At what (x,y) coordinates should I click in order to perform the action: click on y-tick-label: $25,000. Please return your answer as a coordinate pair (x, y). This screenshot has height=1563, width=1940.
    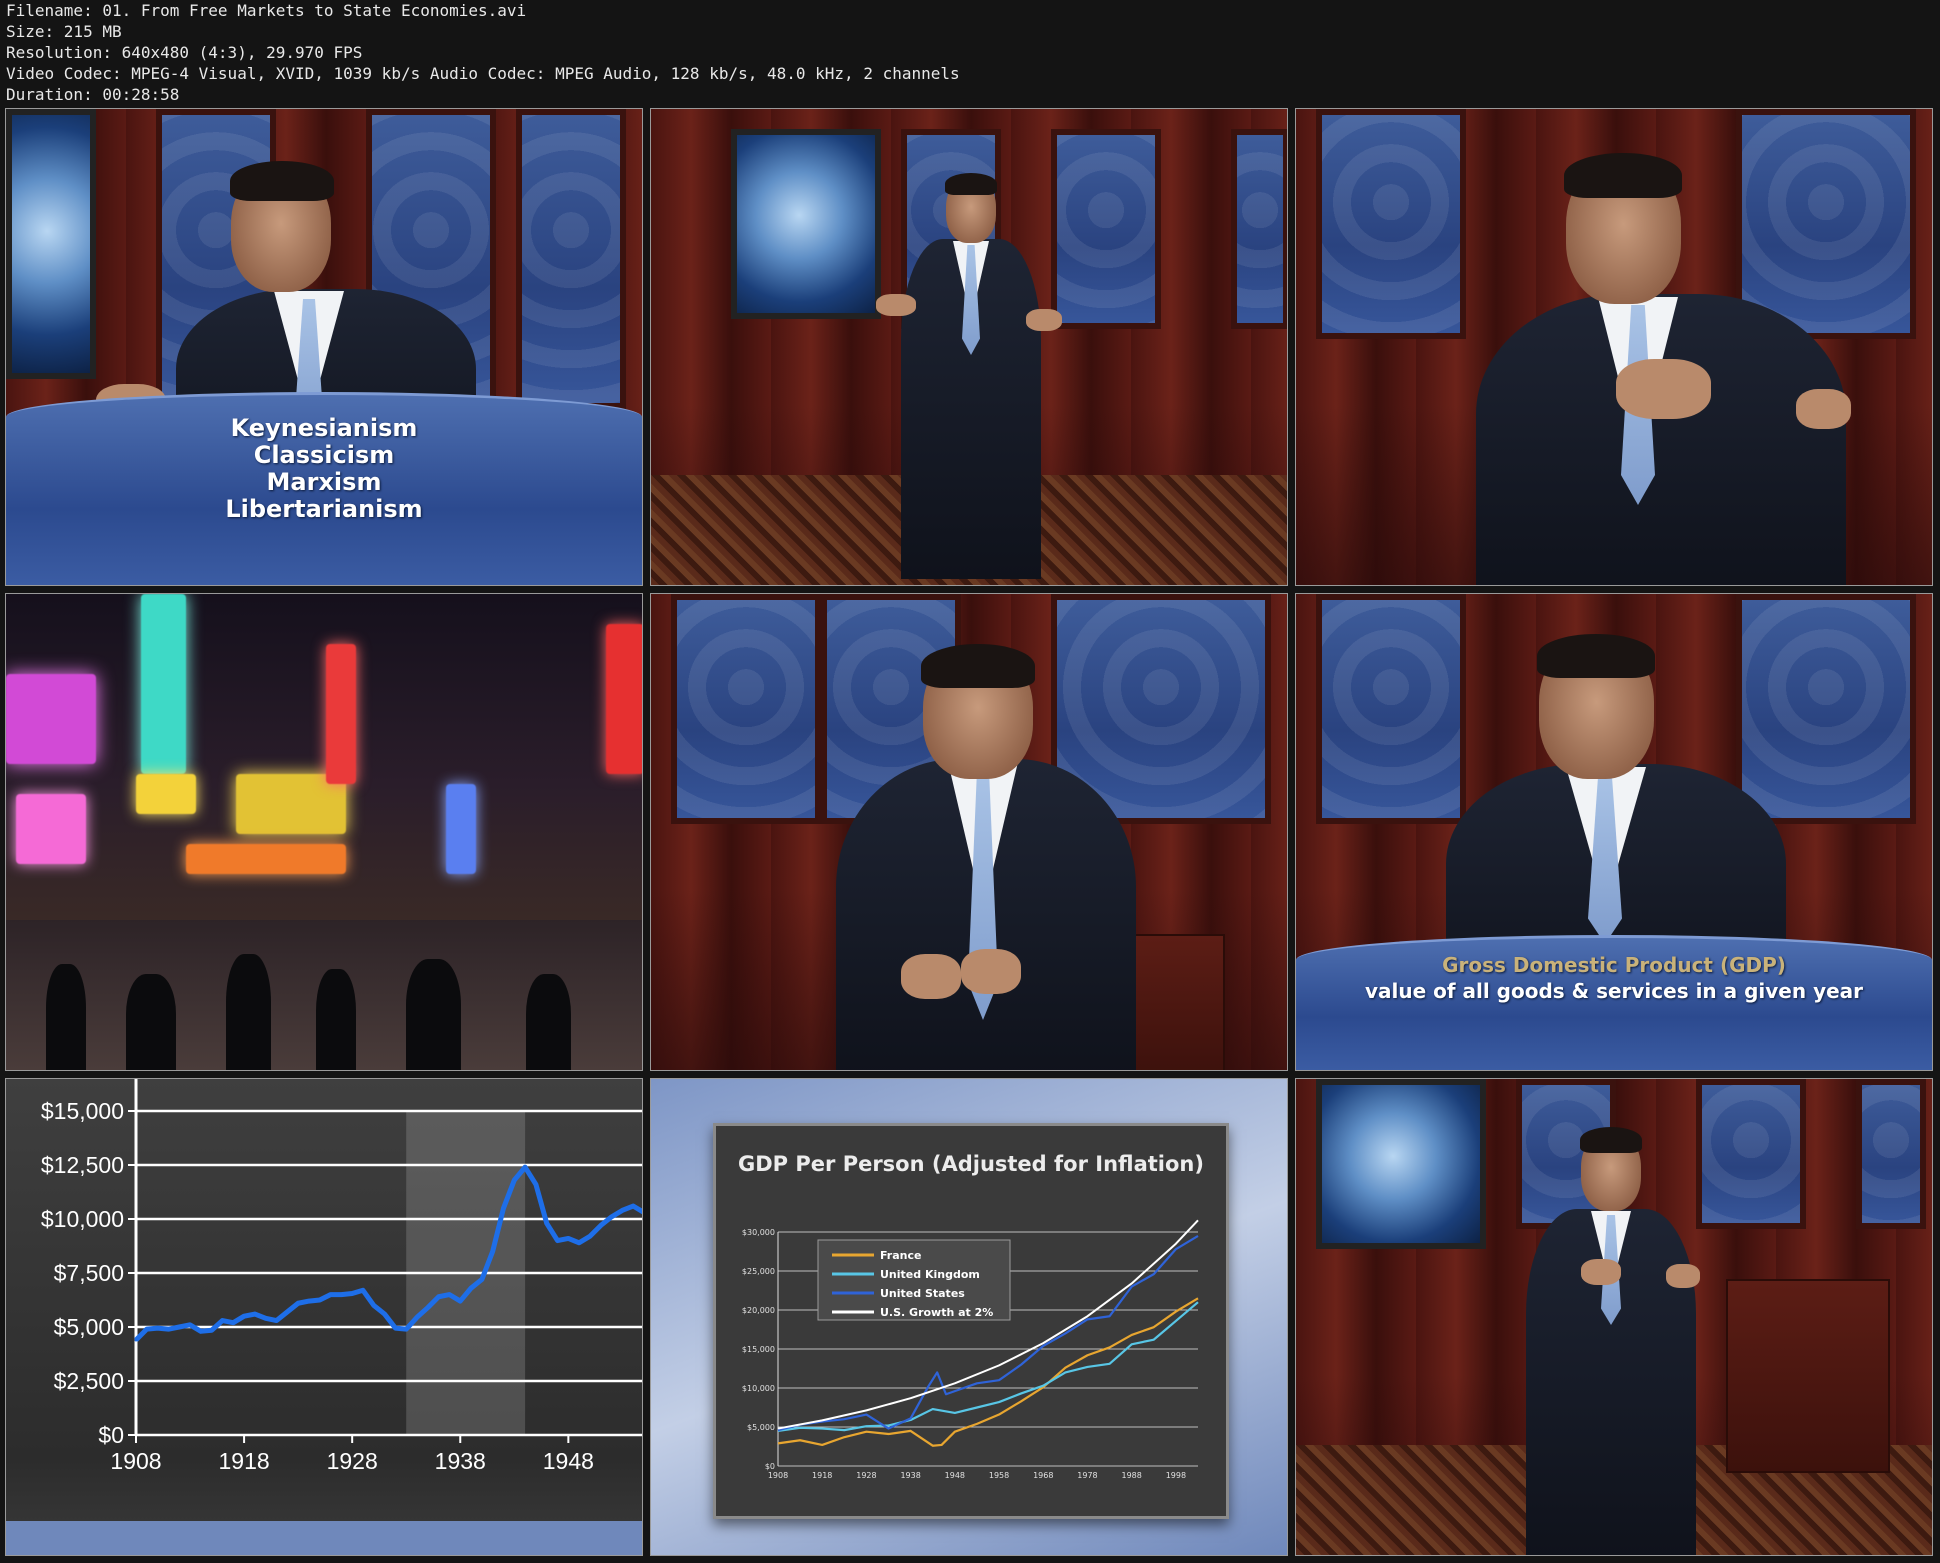
    Looking at the image, I should click on (758, 1271).